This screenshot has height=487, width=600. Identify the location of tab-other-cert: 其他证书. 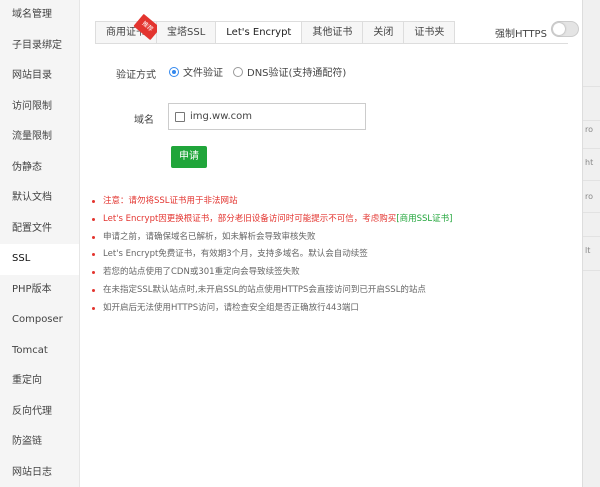
(333, 32).